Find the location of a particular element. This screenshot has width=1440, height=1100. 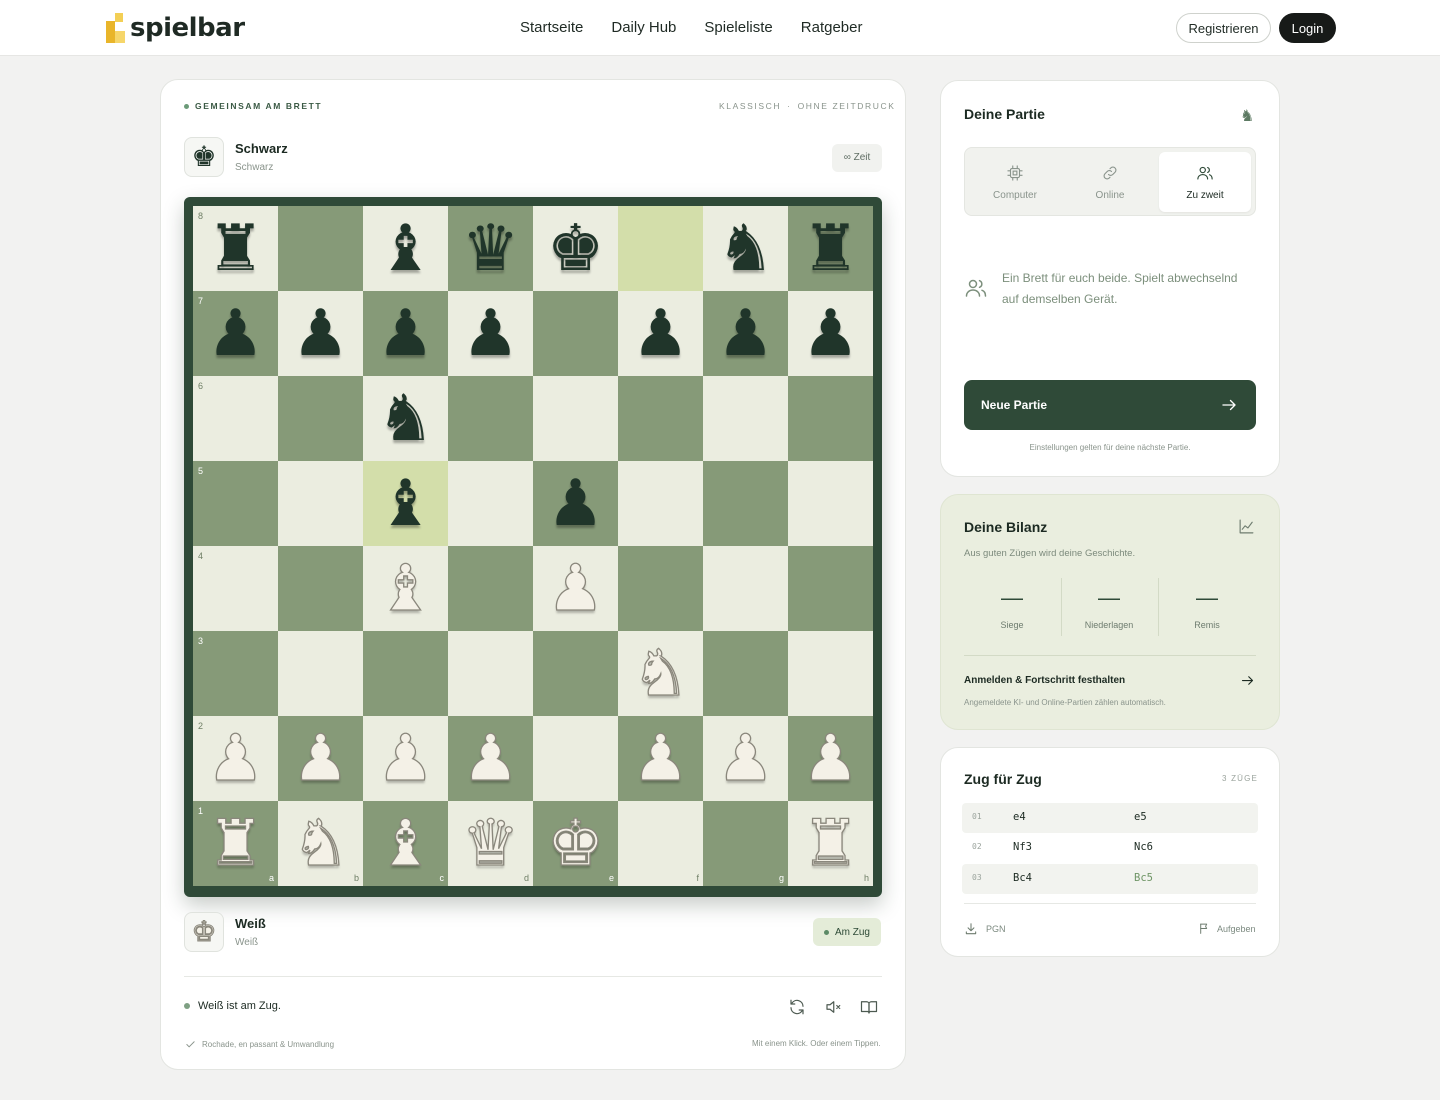

square-c8: ♝ is located at coordinates (405, 248).